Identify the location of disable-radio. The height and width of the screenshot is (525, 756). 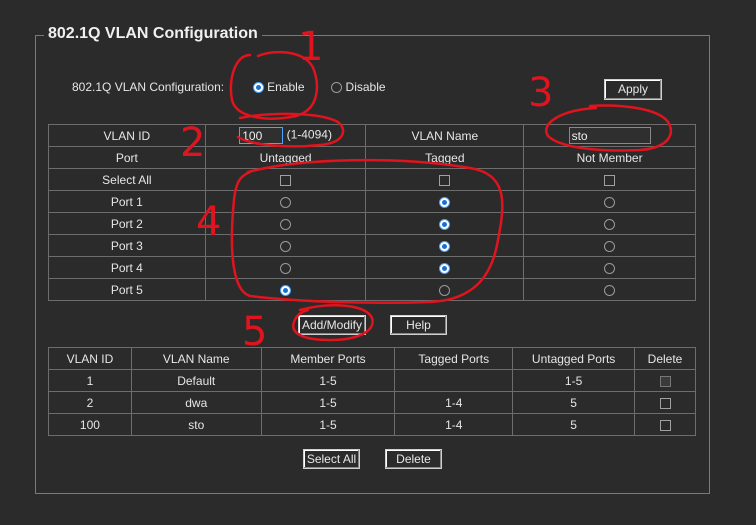
(337, 88).